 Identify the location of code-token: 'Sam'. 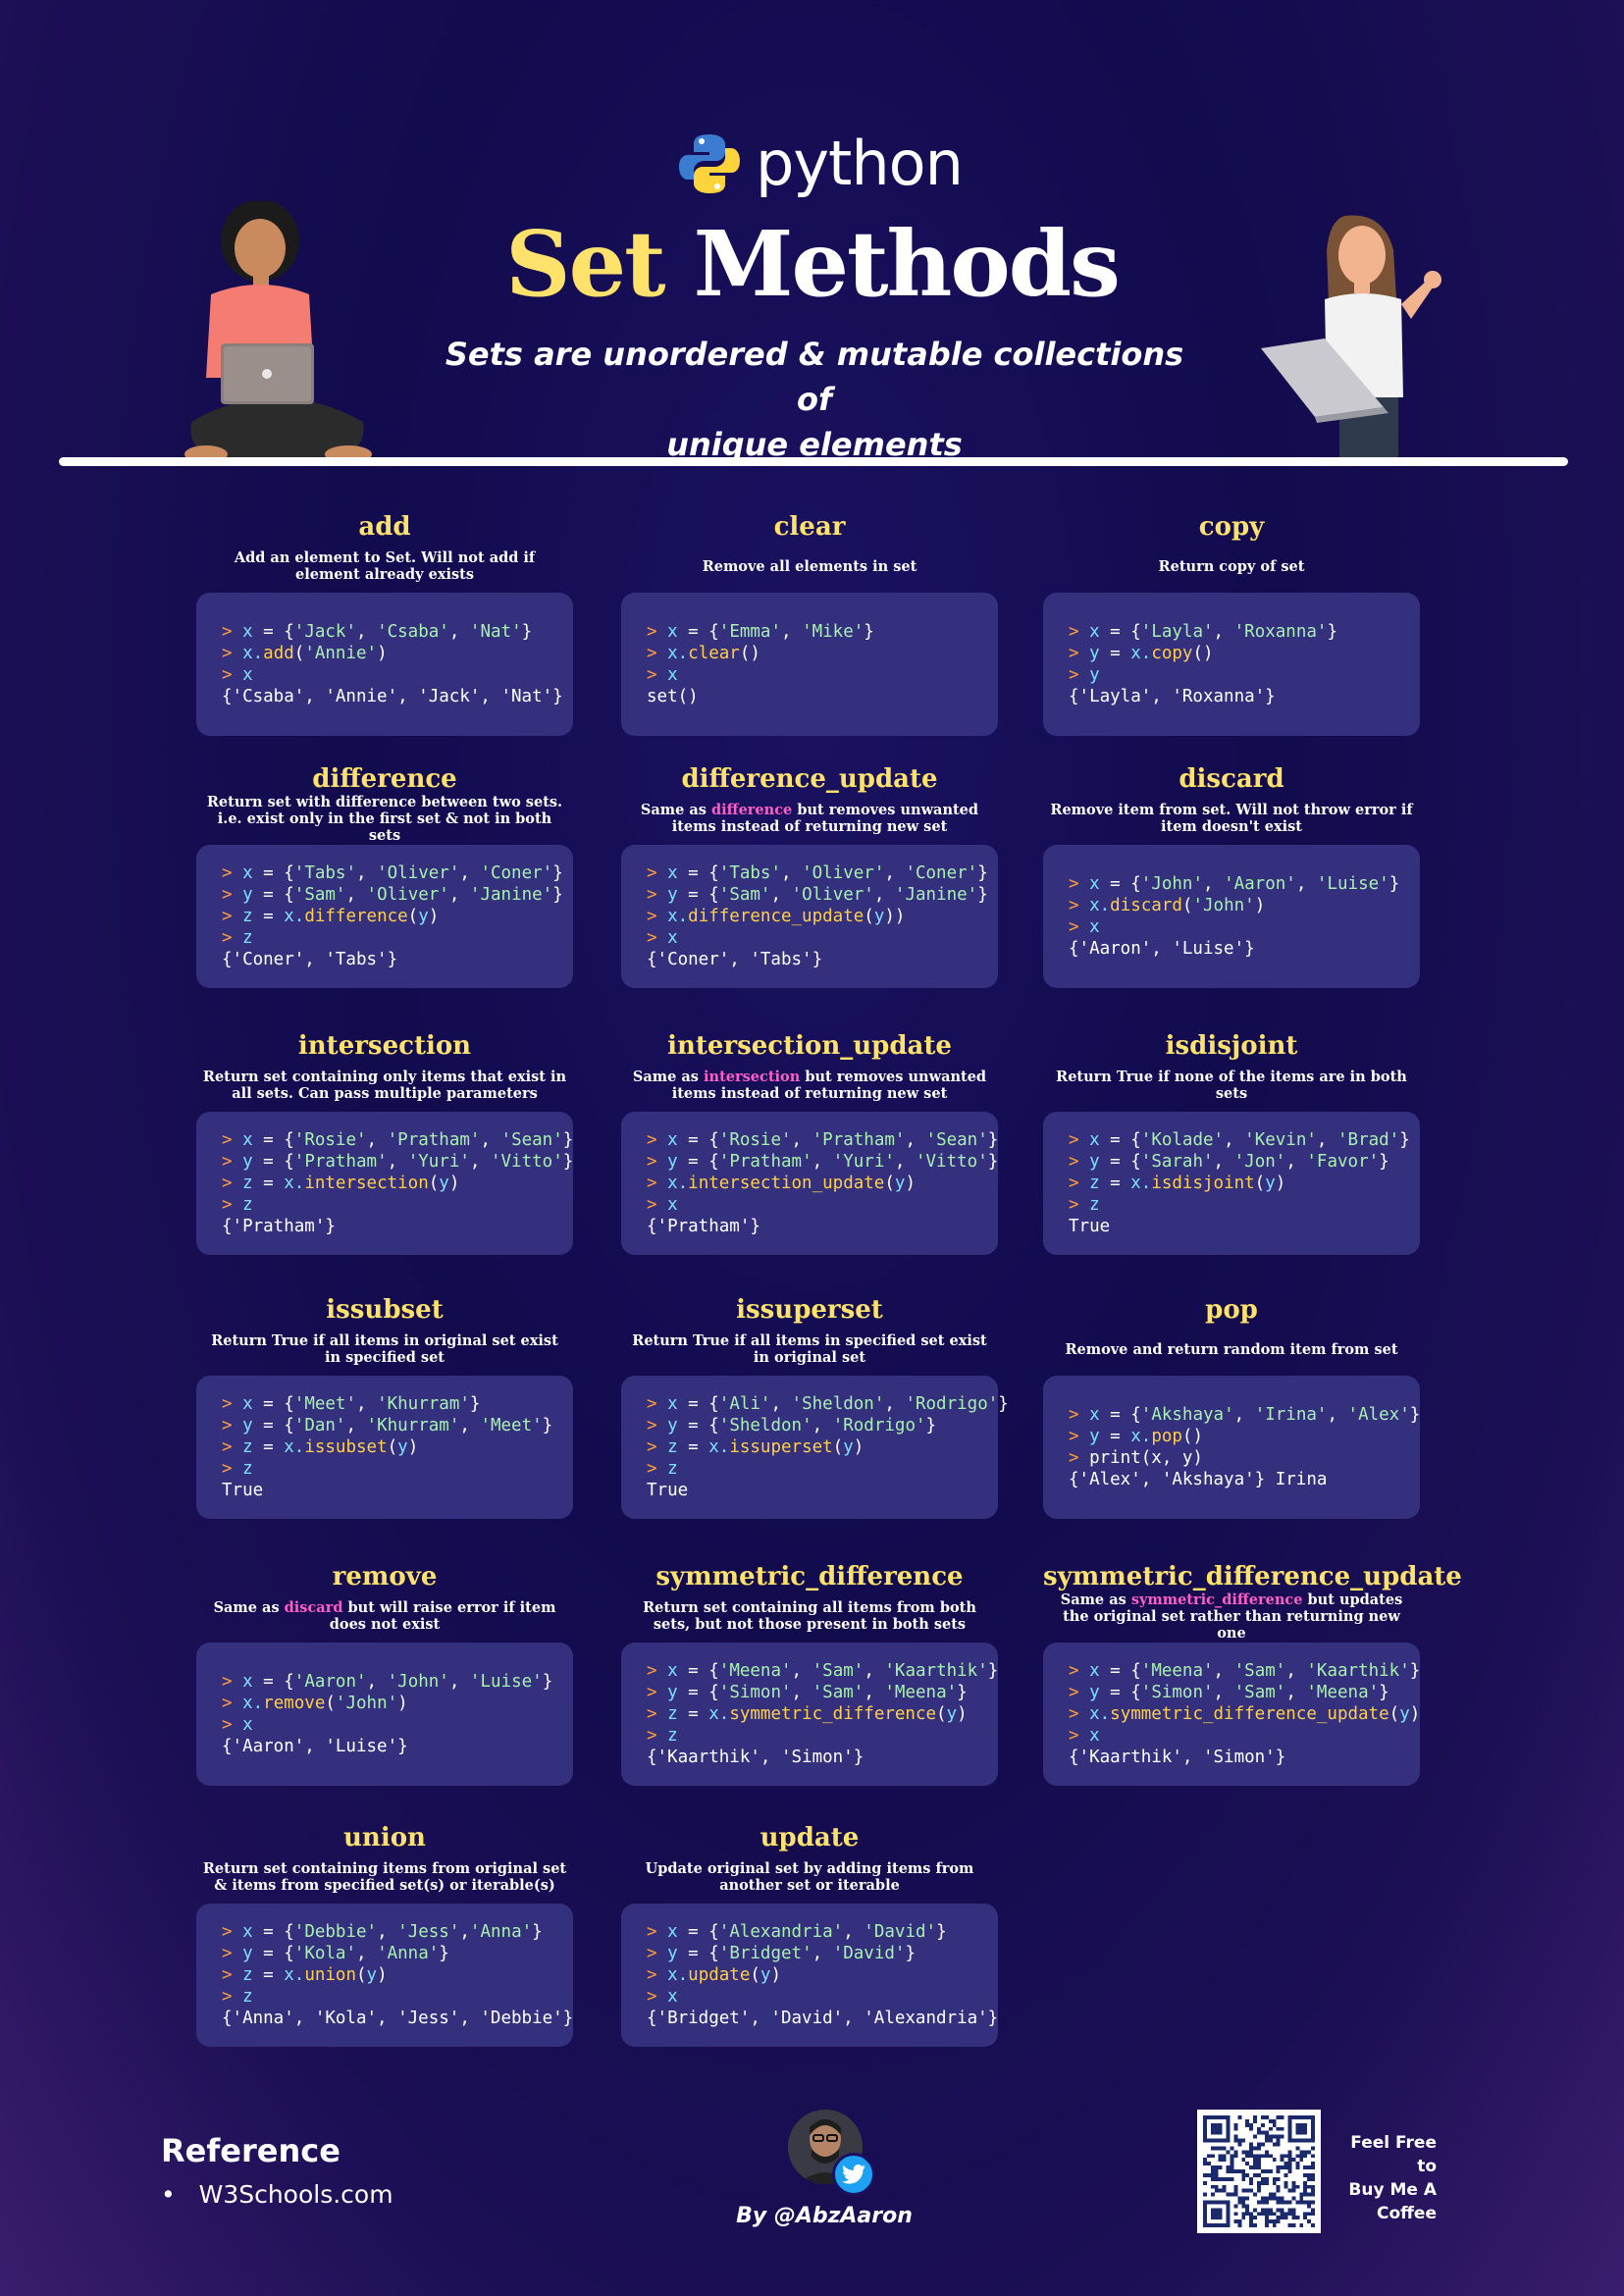
(1259, 1692).